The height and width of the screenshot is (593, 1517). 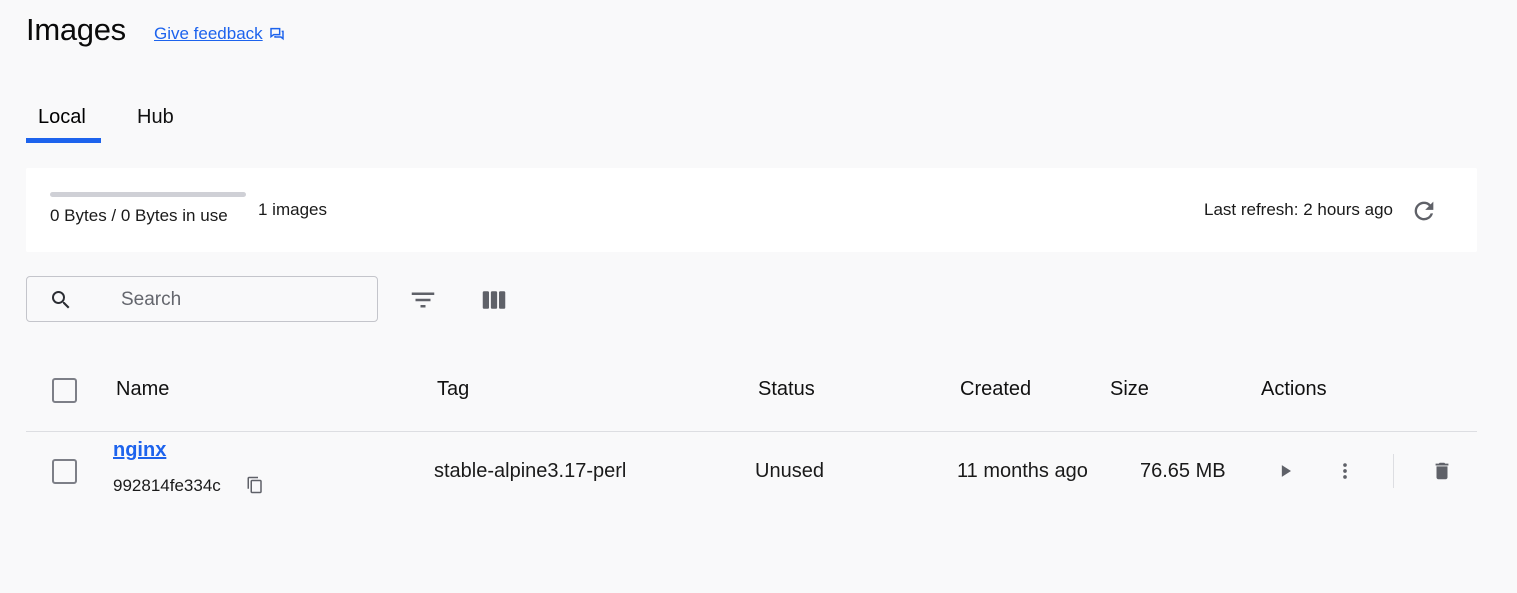 I want to click on filter-button, so click(x=423, y=300).